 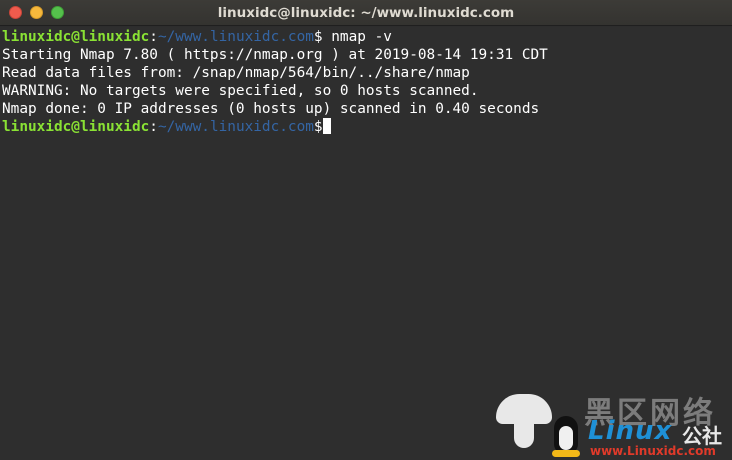 What do you see at coordinates (357, 37) in the screenshot?
I see `command-text: nmap -v` at bounding box center [357, 37].